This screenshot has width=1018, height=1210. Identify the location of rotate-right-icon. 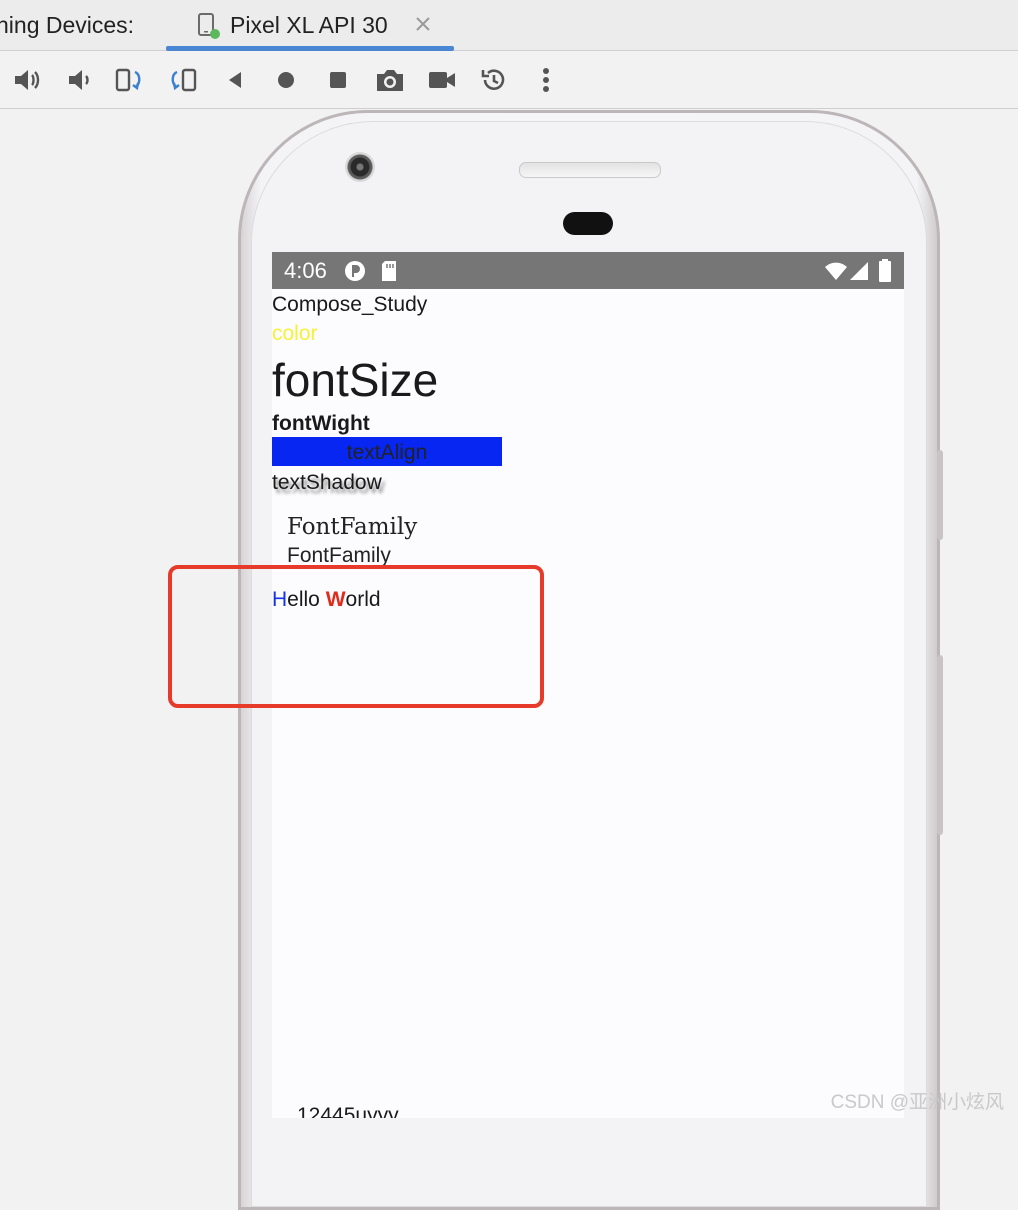
(182, 80).